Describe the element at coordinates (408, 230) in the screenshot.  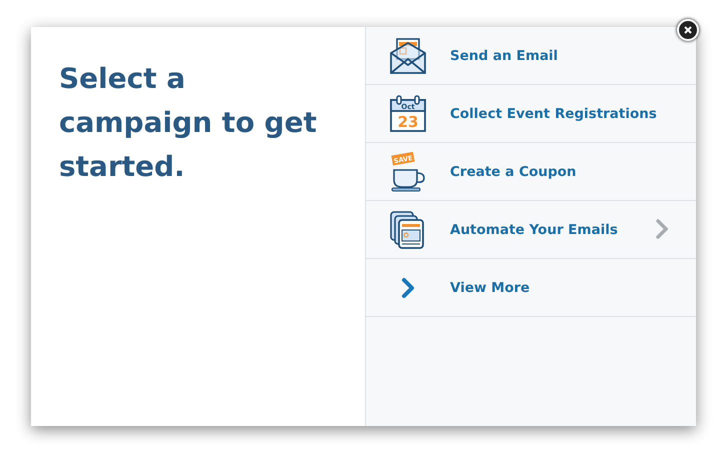
I see `documents-icon` at that location.